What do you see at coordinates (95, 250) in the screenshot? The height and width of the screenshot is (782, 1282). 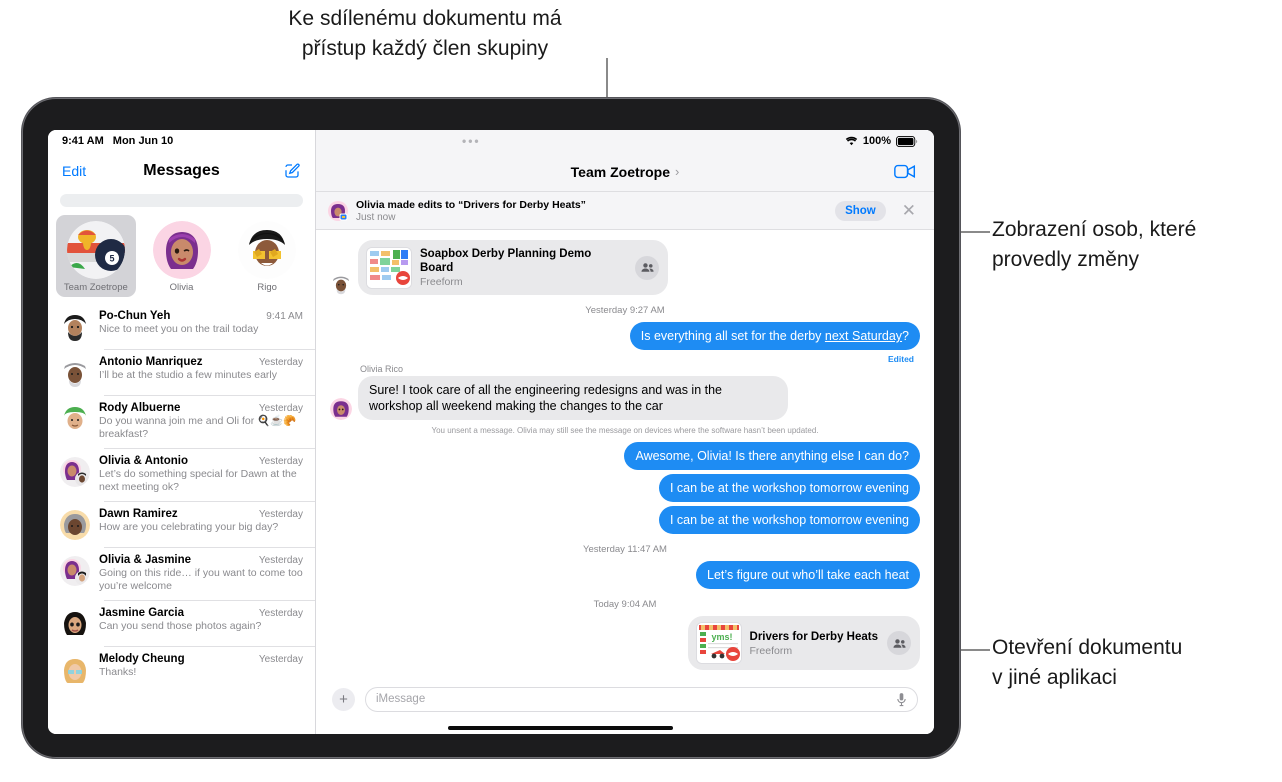 I see `avatar: 5` at bounding box center [95, 250].